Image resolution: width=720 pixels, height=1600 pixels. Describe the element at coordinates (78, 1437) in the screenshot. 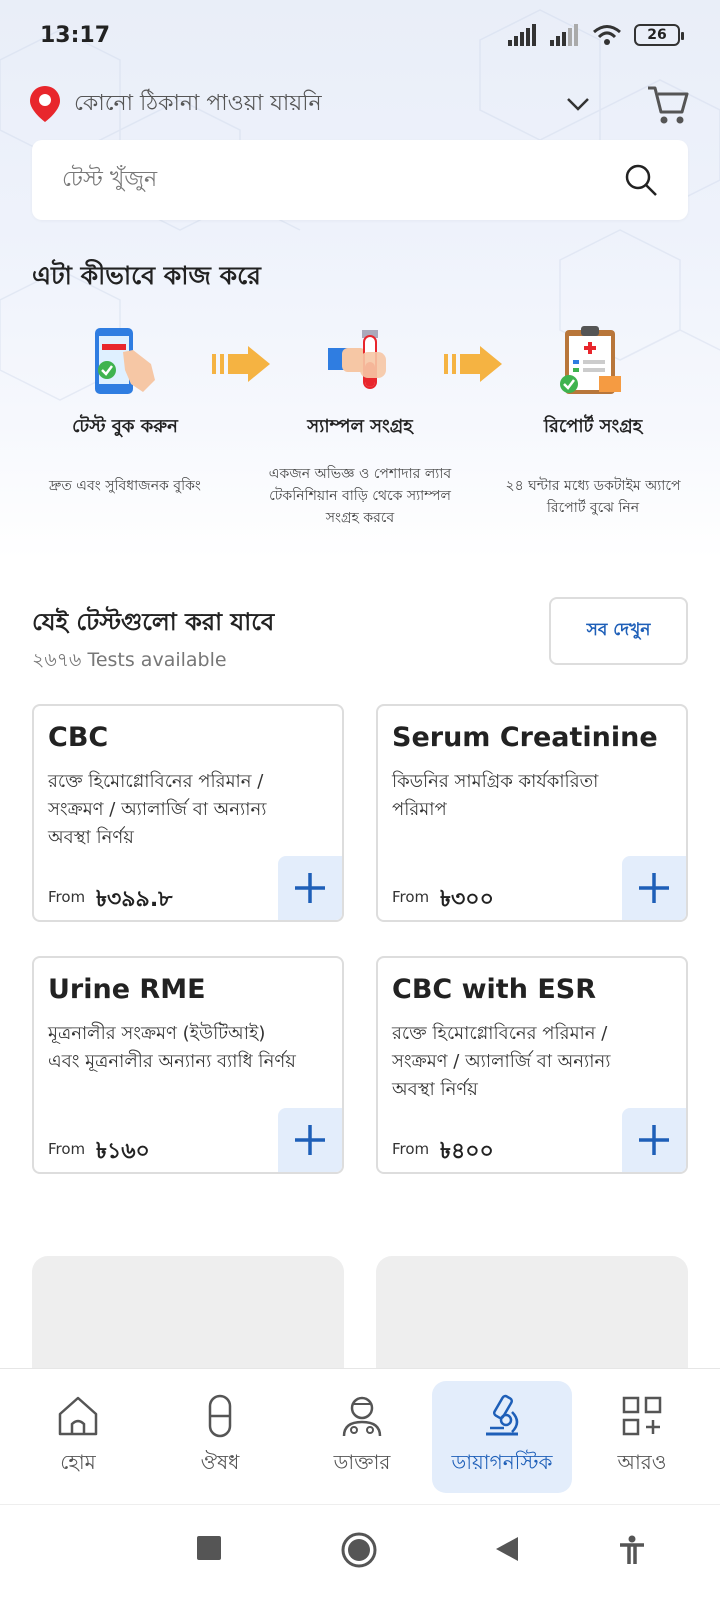

I see `nav-item-home: হোম` at that location.